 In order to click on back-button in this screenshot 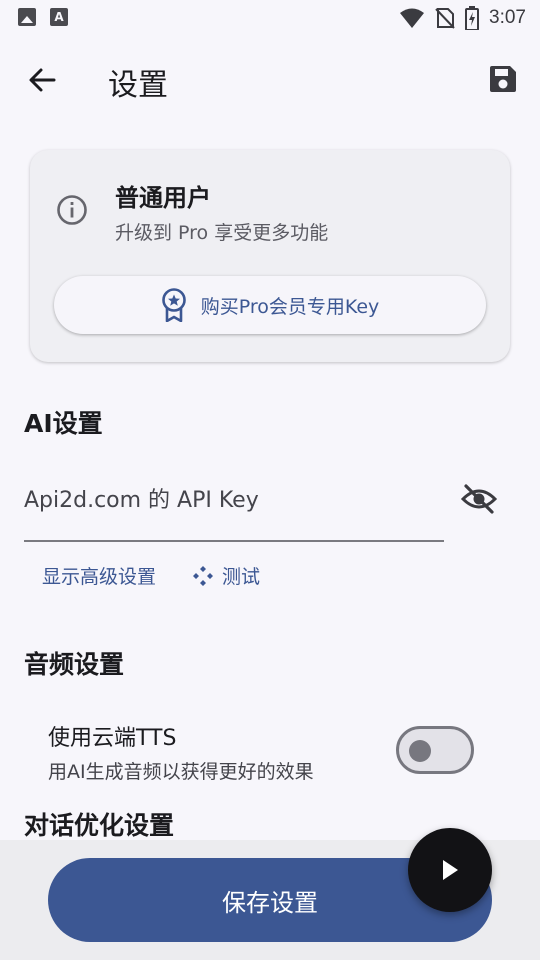, I will do `click(42, 80)`.